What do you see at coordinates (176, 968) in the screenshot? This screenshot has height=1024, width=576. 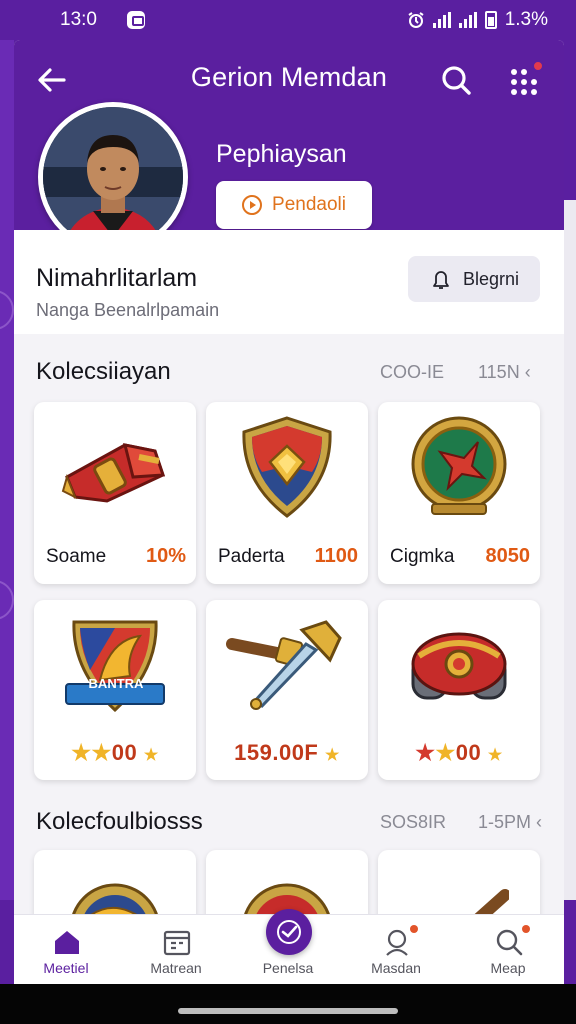 I see `tab-label: Matrean` at bounding box center [176, 968].